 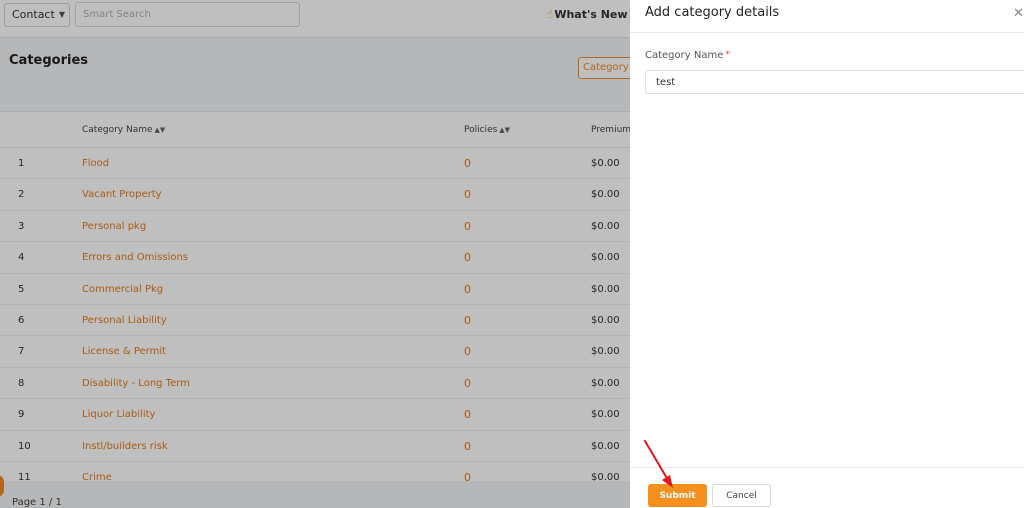 What do you see at coordinates (827, 487) in the screenshot?
I see `panel-footer: Submit Cancel` at bounding box center [827, 487].